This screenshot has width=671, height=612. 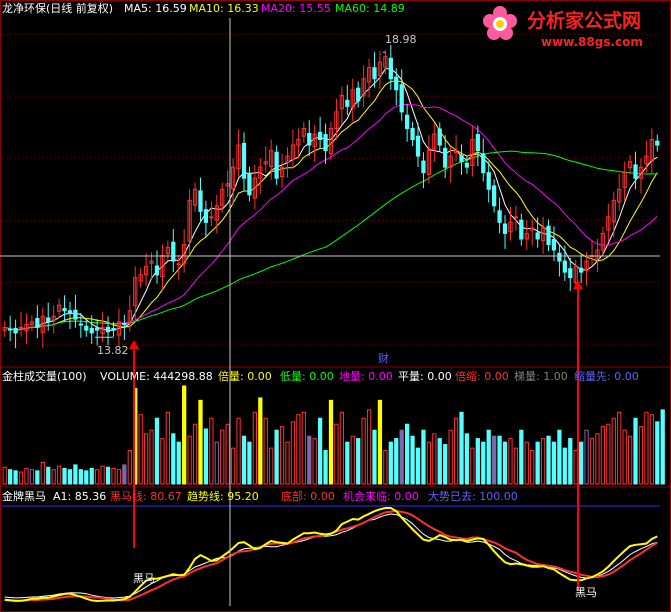 I want to click on ma5-label: MA5: 16.59, so click(x=155, y=8).